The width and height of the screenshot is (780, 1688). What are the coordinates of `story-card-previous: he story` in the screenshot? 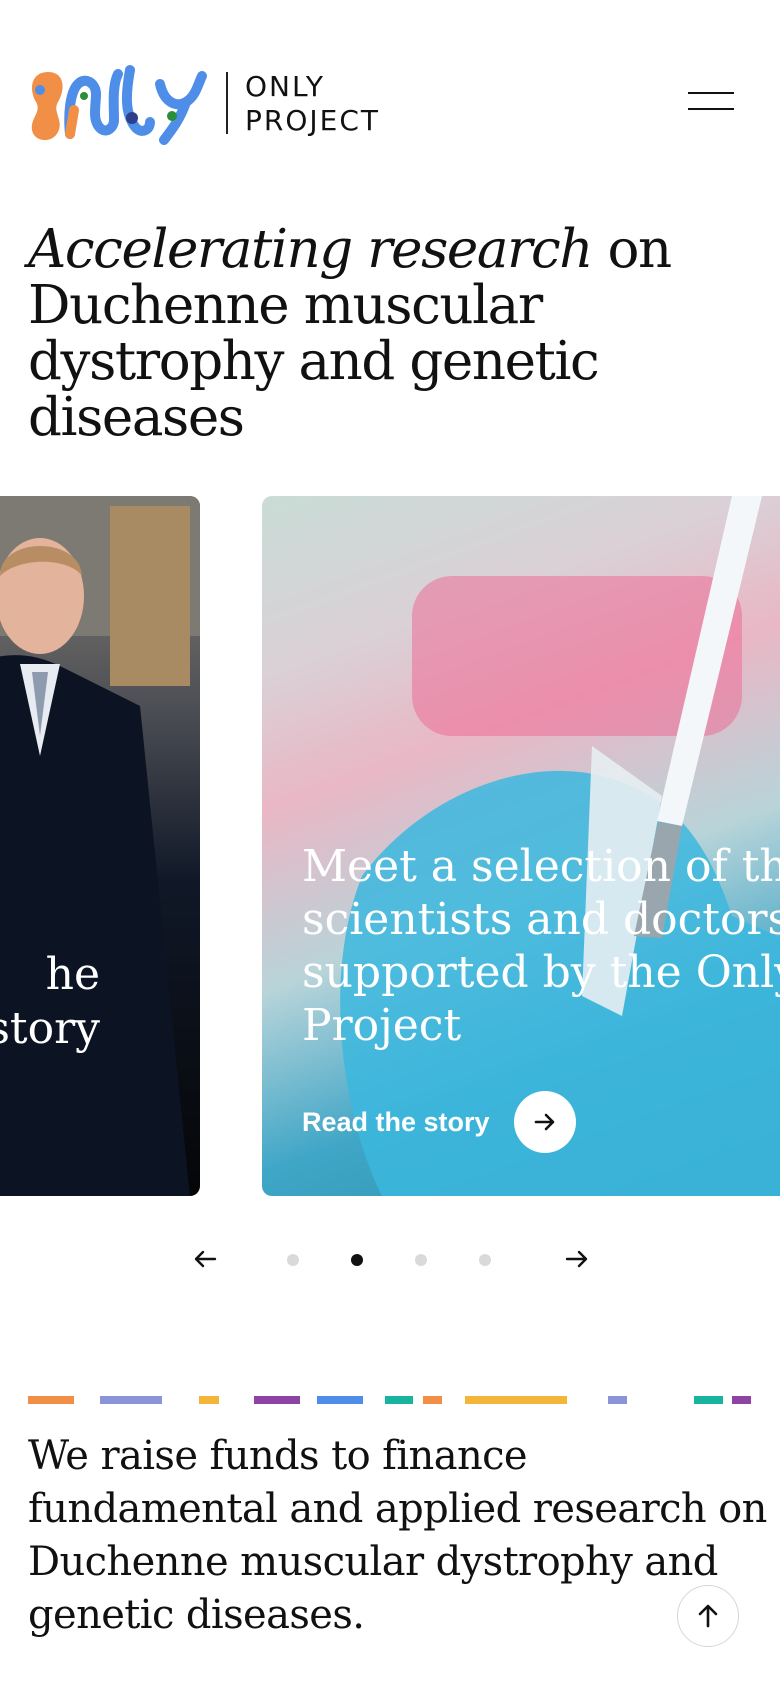 It's located at (100, 846).